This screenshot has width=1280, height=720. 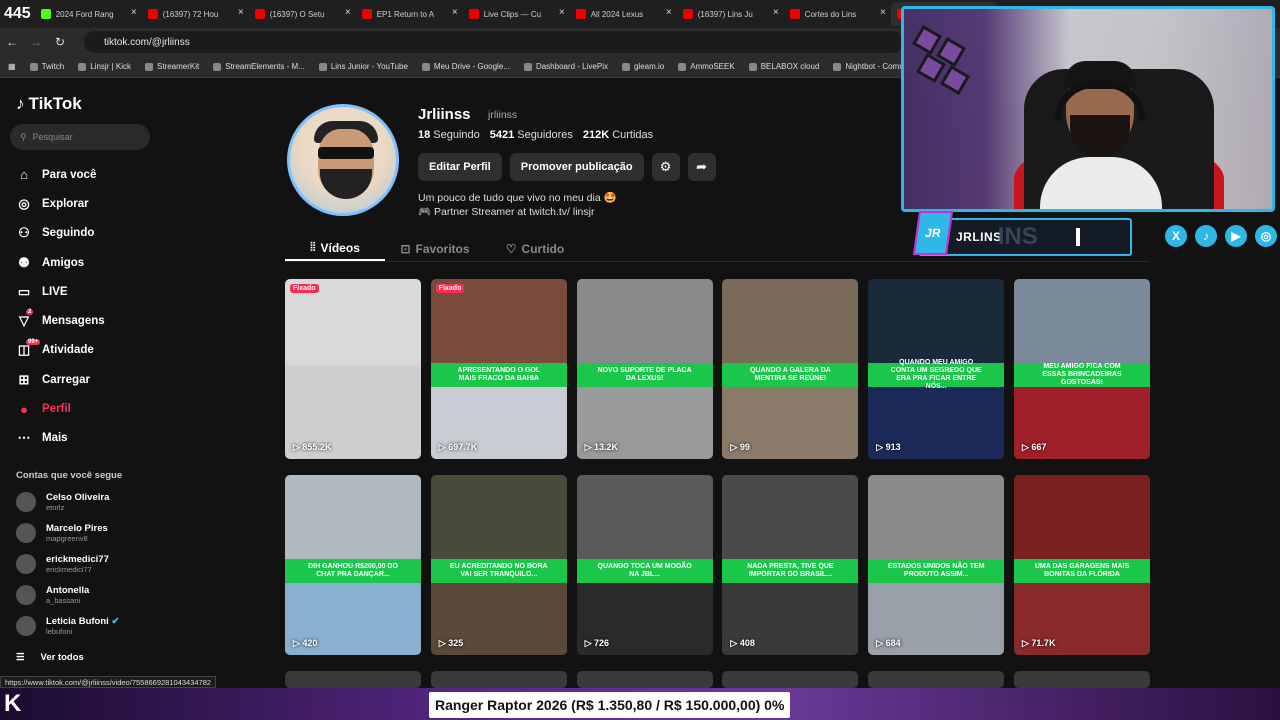 I want to click on forward-icon: →, so click(x=36, y=42).